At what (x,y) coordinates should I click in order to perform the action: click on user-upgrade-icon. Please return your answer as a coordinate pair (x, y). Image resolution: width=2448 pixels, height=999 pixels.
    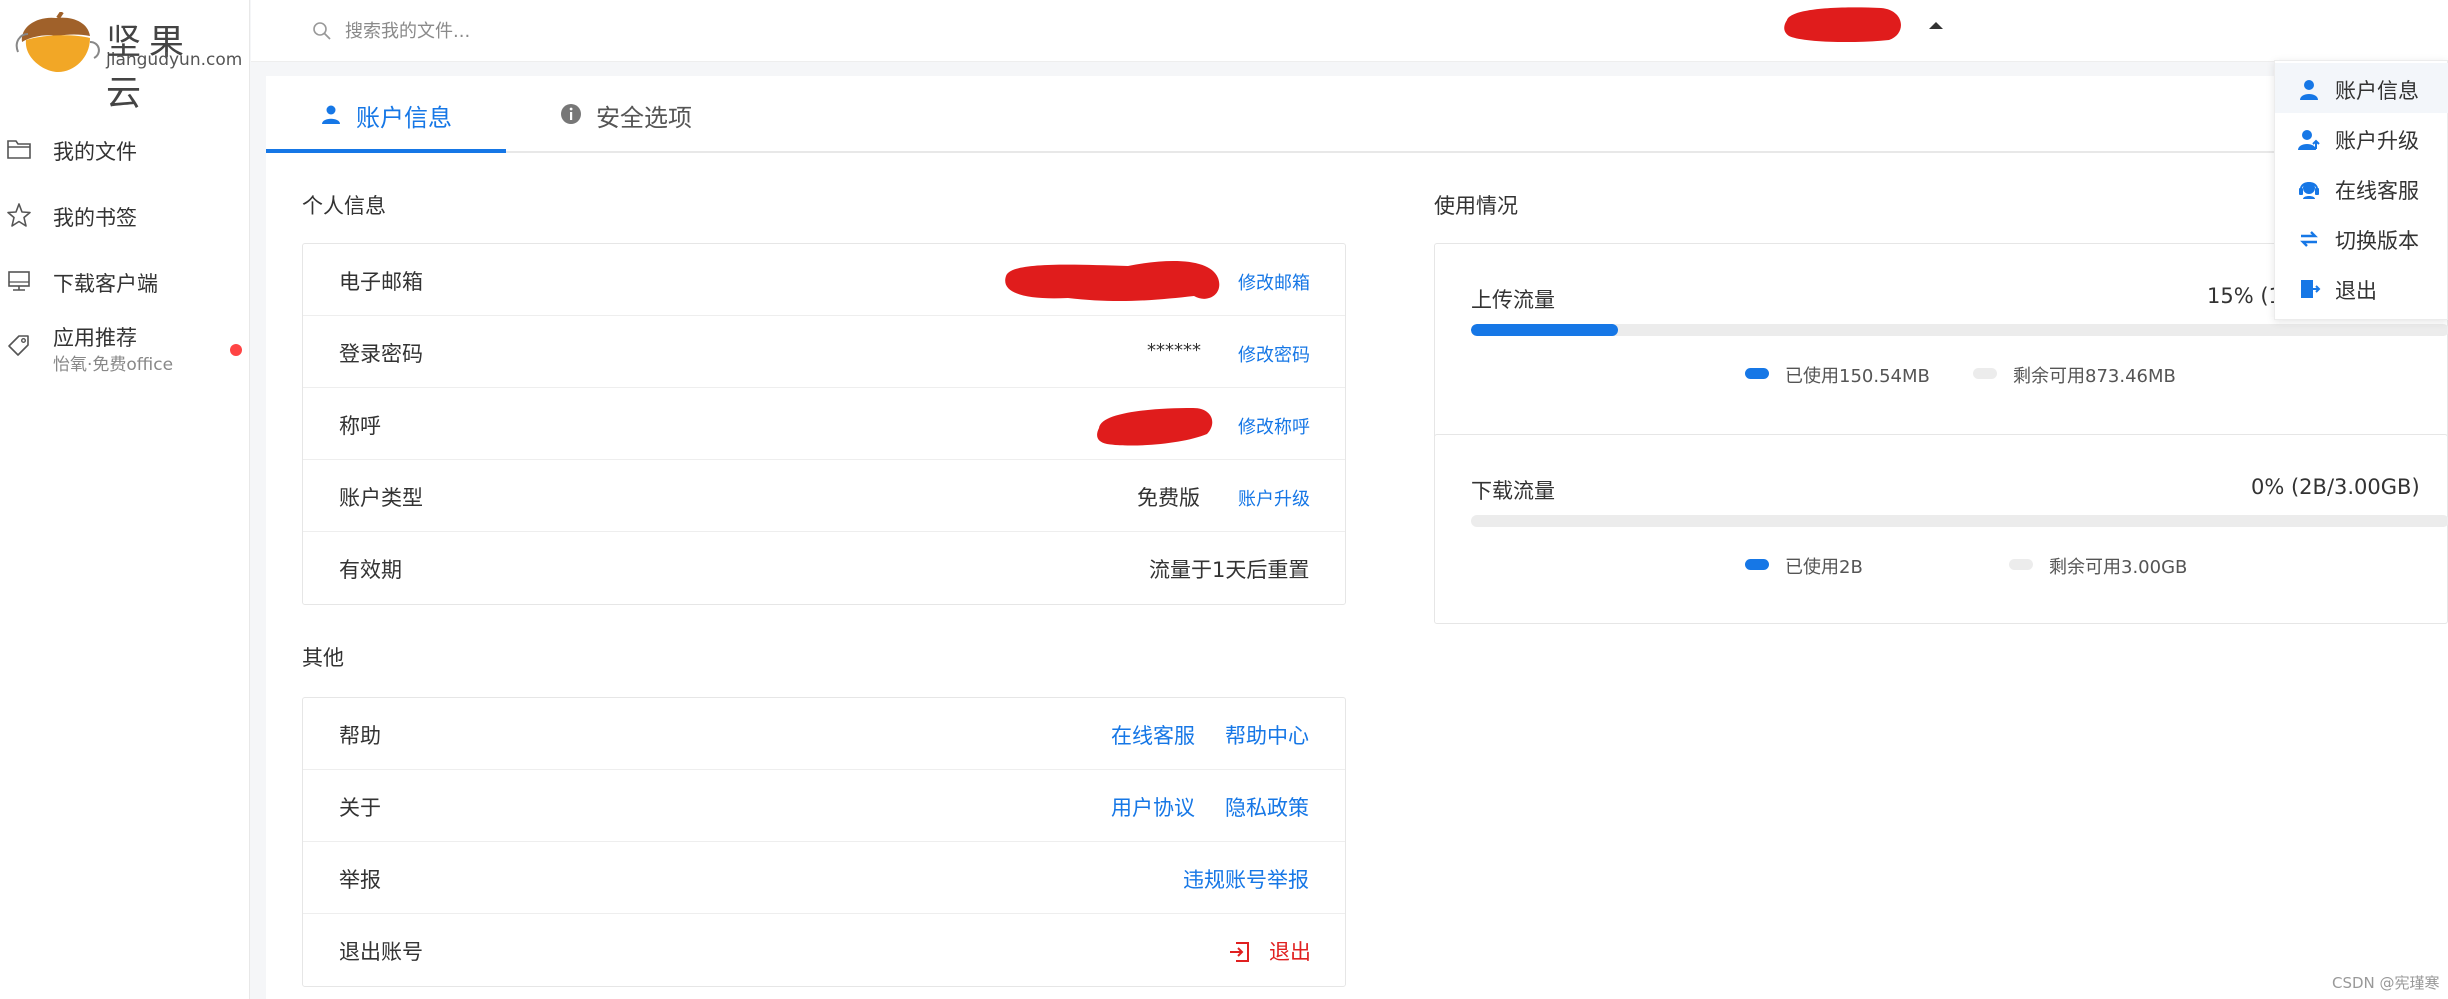
    Looking at the image, I should click on (2309, 140).